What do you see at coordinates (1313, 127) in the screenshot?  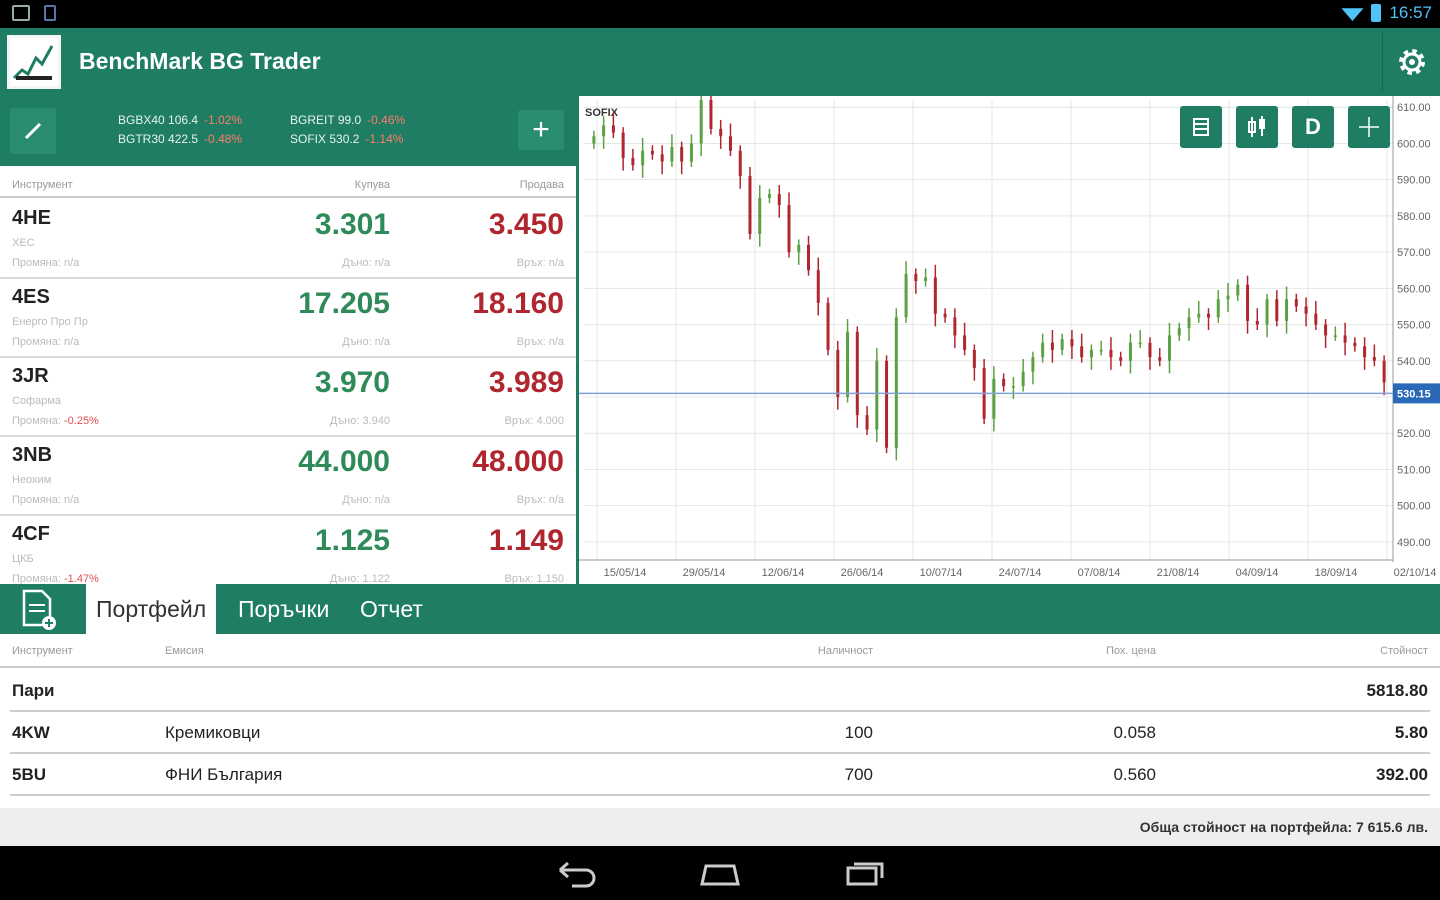 I see `period-button: D` at bounding box center [1313, 127].